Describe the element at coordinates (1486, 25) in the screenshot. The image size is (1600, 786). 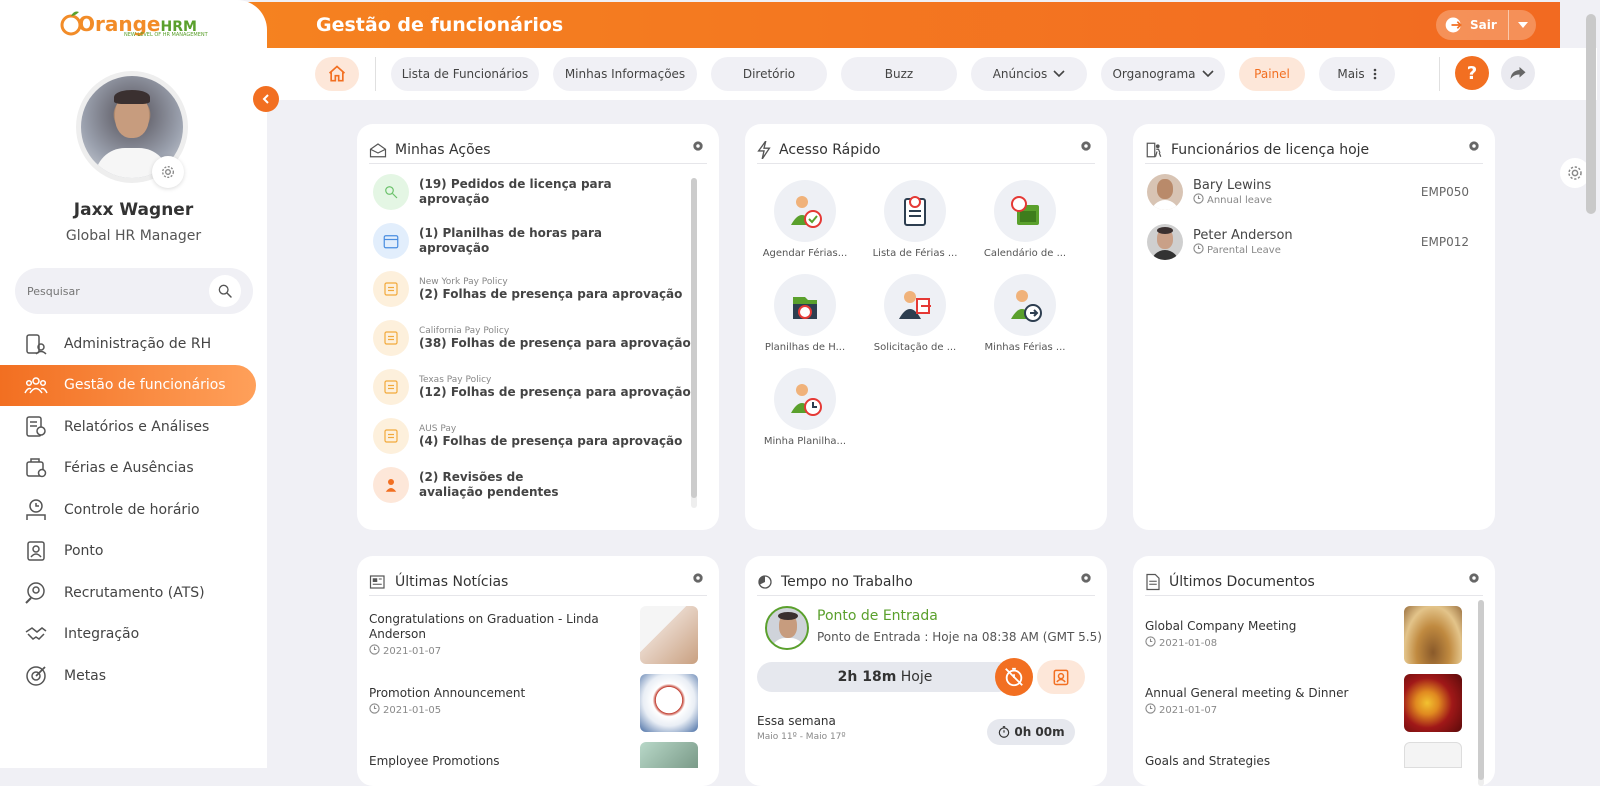
I see `logout-button: Sair` at that location.